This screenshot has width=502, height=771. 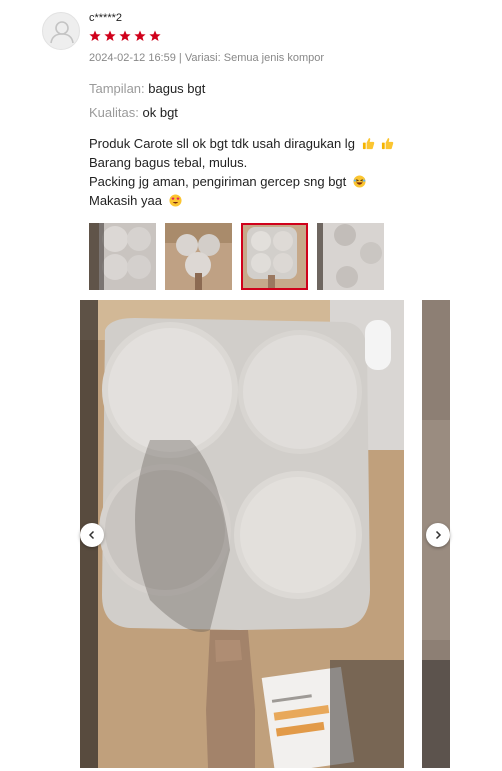 I want to click on chevron-right-icon, so click(x=438, y=535).